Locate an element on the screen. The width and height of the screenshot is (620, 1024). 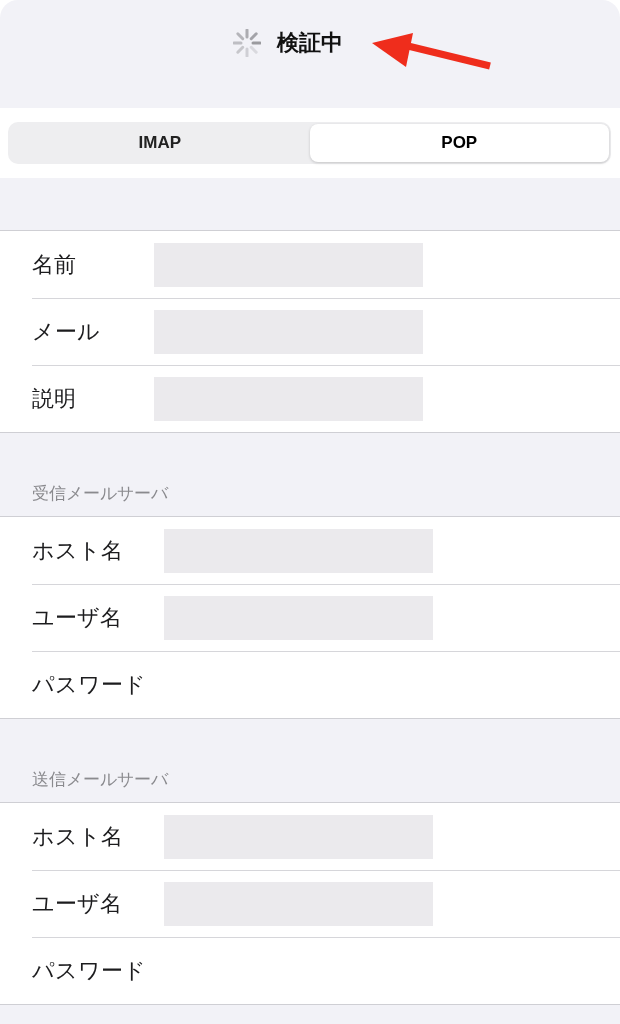
segment-tab: POP is located at coordinates (459, 143).